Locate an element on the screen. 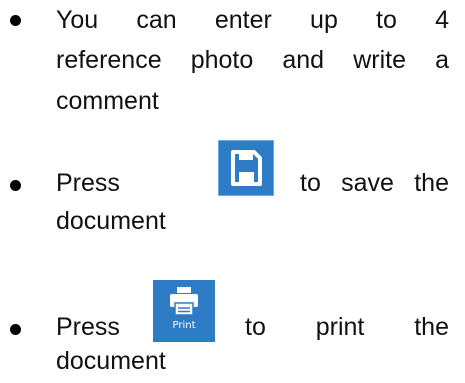 This screenshot has width=465, height=383. bullet-2-line-2: document is located at coordinates (111, 221).